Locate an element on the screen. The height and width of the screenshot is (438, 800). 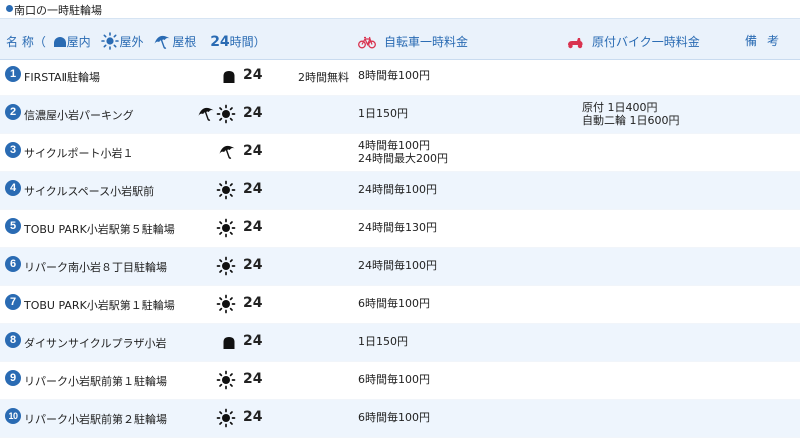
header-roof-label: 屋根 is located at coordinates (184, 42).